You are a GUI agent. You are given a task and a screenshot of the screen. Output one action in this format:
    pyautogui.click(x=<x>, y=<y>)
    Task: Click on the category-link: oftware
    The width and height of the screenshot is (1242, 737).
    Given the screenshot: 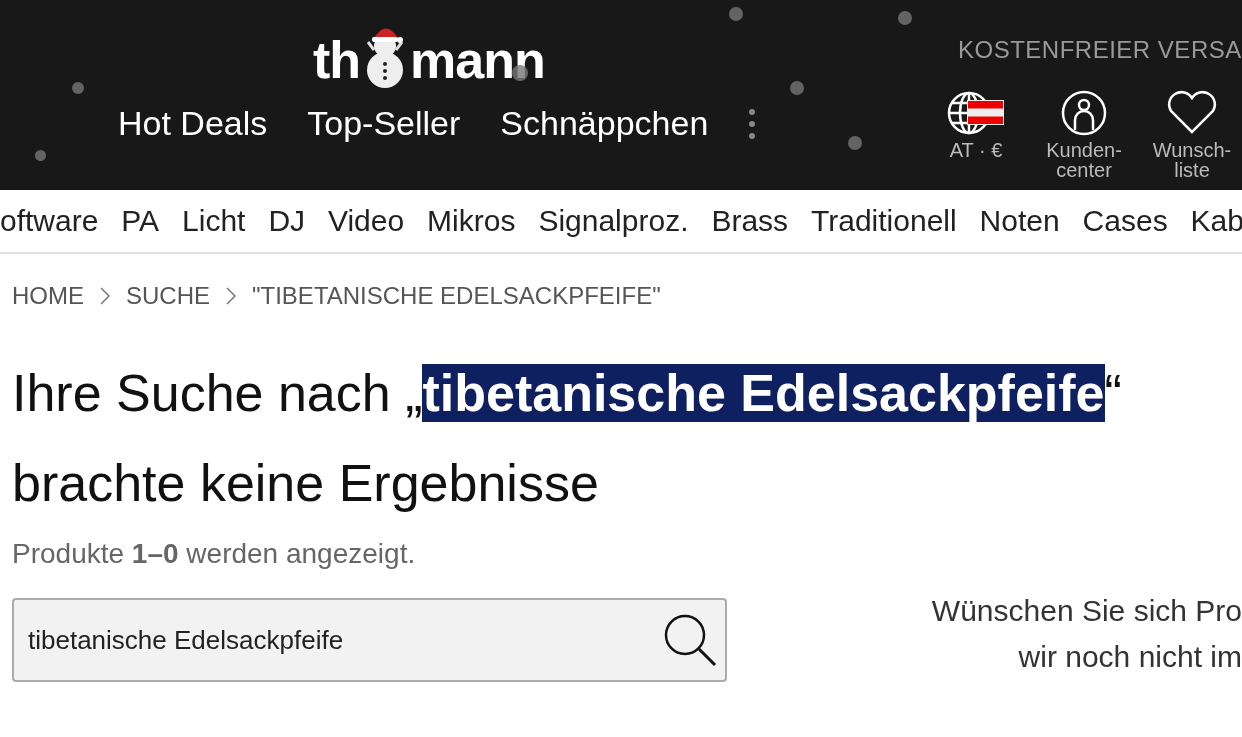 What is the action you would take?
    pyautogui.click(x=49, y=221)
    